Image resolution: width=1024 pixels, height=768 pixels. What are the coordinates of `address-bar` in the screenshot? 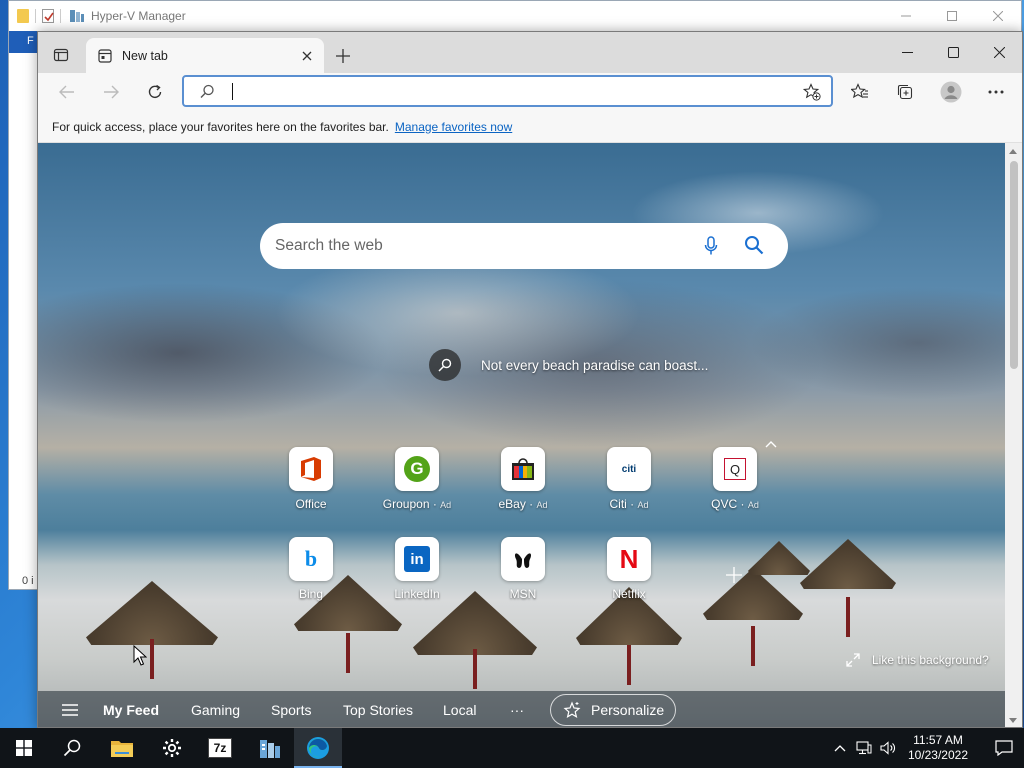 It's located at (507, 91).